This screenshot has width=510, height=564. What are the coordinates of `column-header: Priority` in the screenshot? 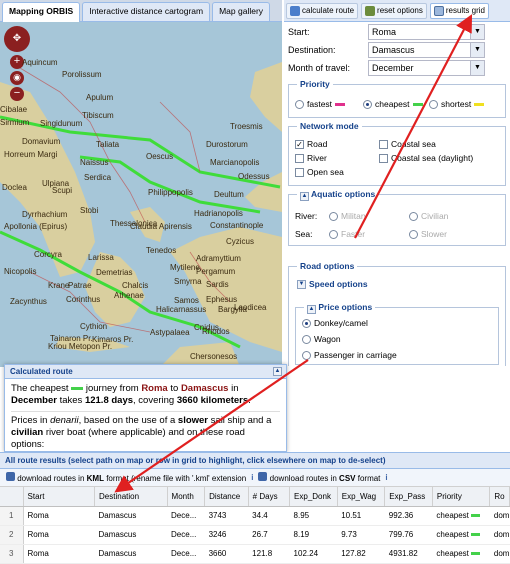 It's located at (461, 497).